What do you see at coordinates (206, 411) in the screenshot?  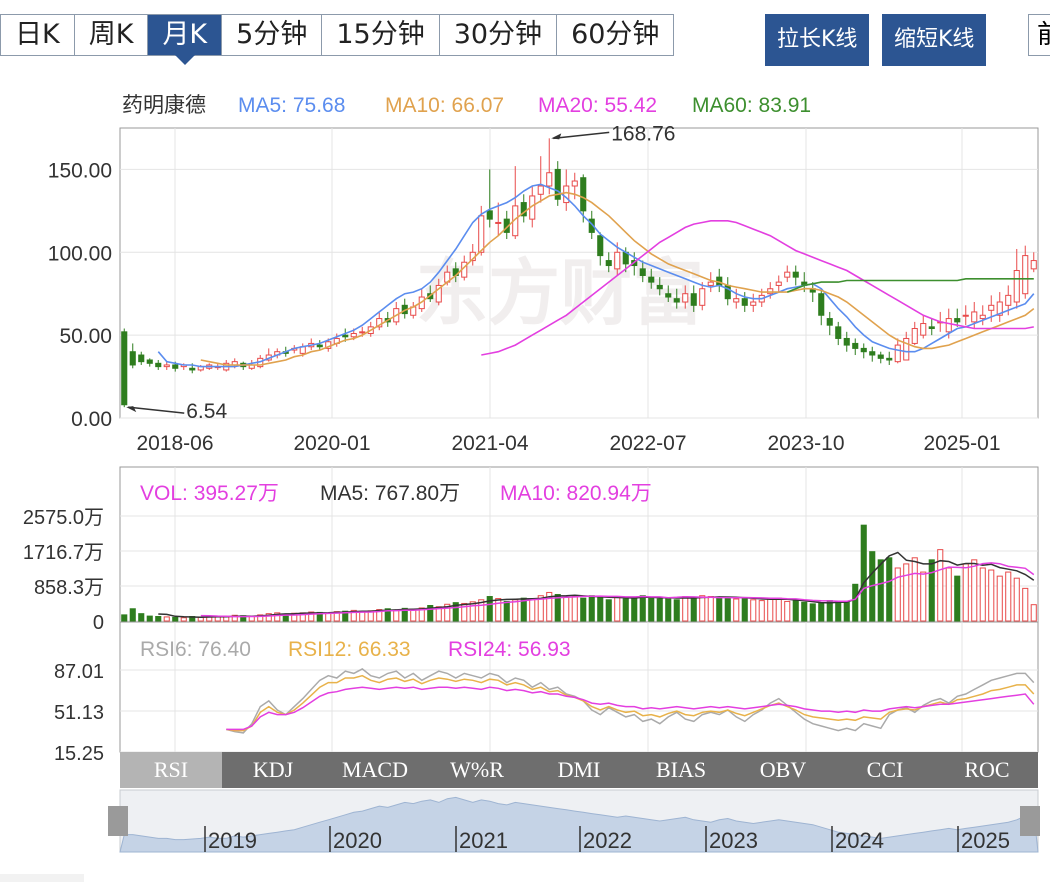 I see `low-annotation: 6.54` at bounding box center [206, 411].